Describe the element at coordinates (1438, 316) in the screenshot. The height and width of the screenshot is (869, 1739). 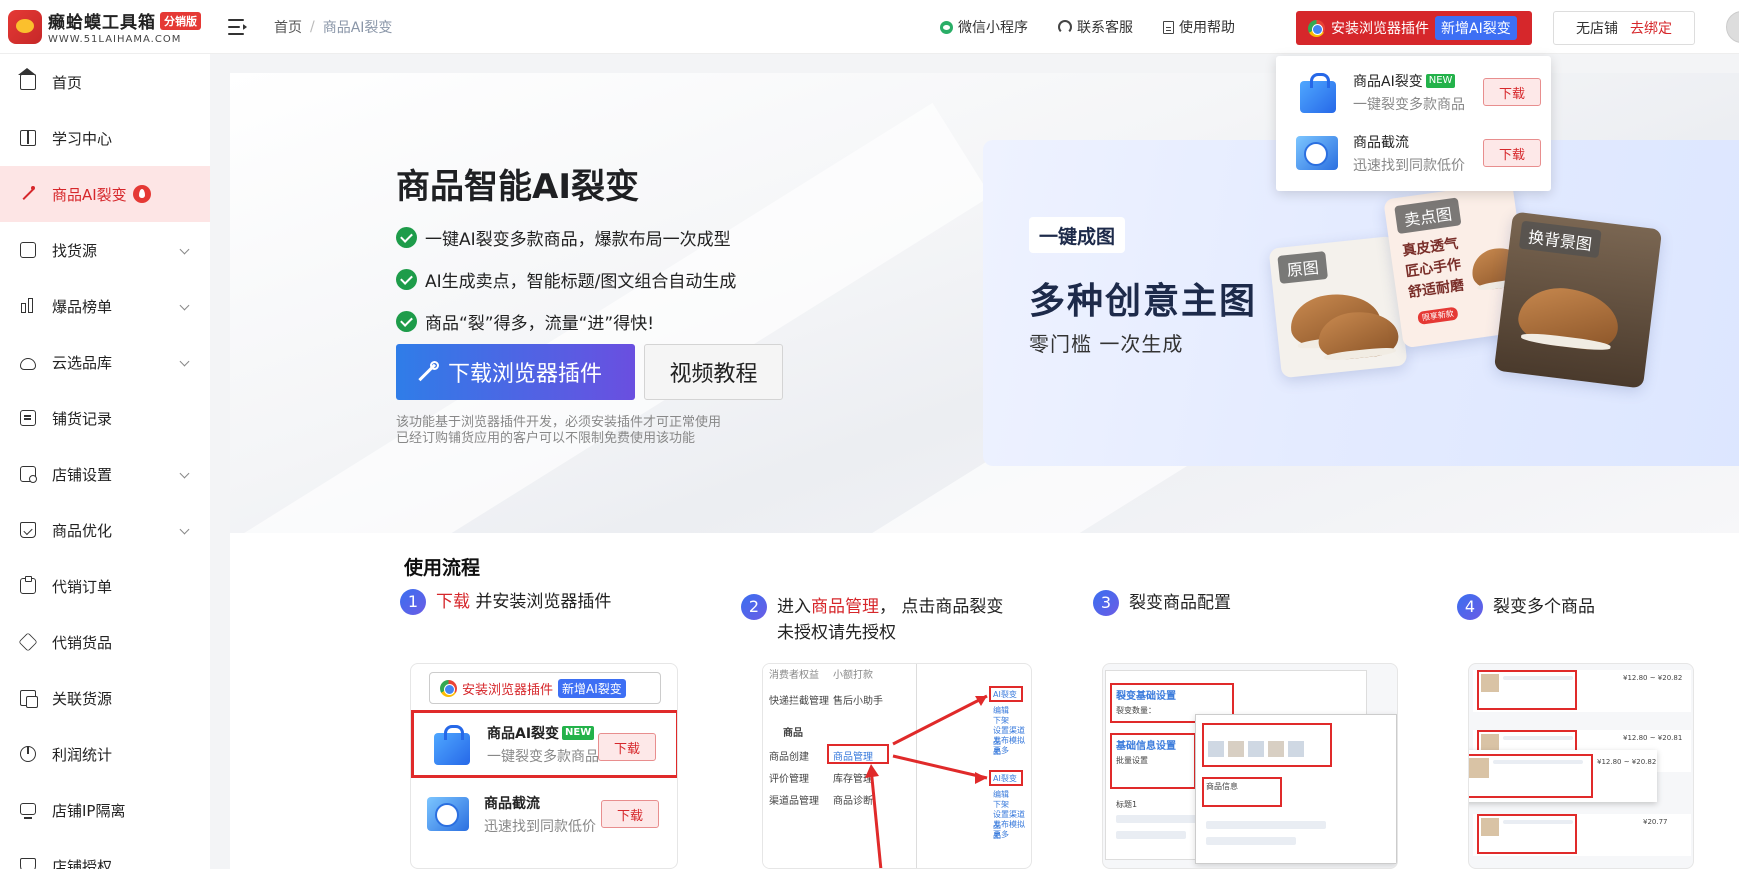
I see `promo-pill: 限享新款` at that location.